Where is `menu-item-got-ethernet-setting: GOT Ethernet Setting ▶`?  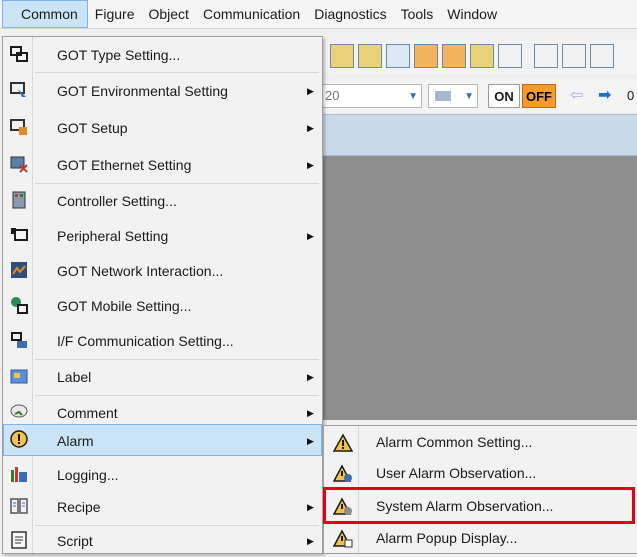
menu-item-got-ethernet-setting: GOT Ethernet Setting ▶ is located at coordinates (162, 165).